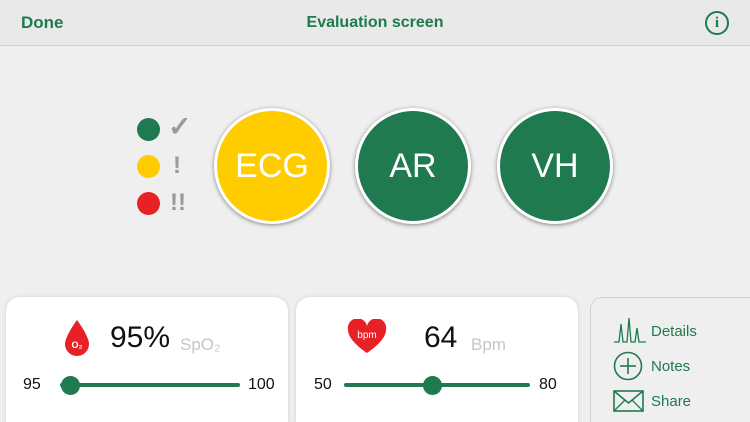 Image resolution: width=750 pixels, height=422 pixels. I want to click on notes-label: Notes, so click(671, 366).